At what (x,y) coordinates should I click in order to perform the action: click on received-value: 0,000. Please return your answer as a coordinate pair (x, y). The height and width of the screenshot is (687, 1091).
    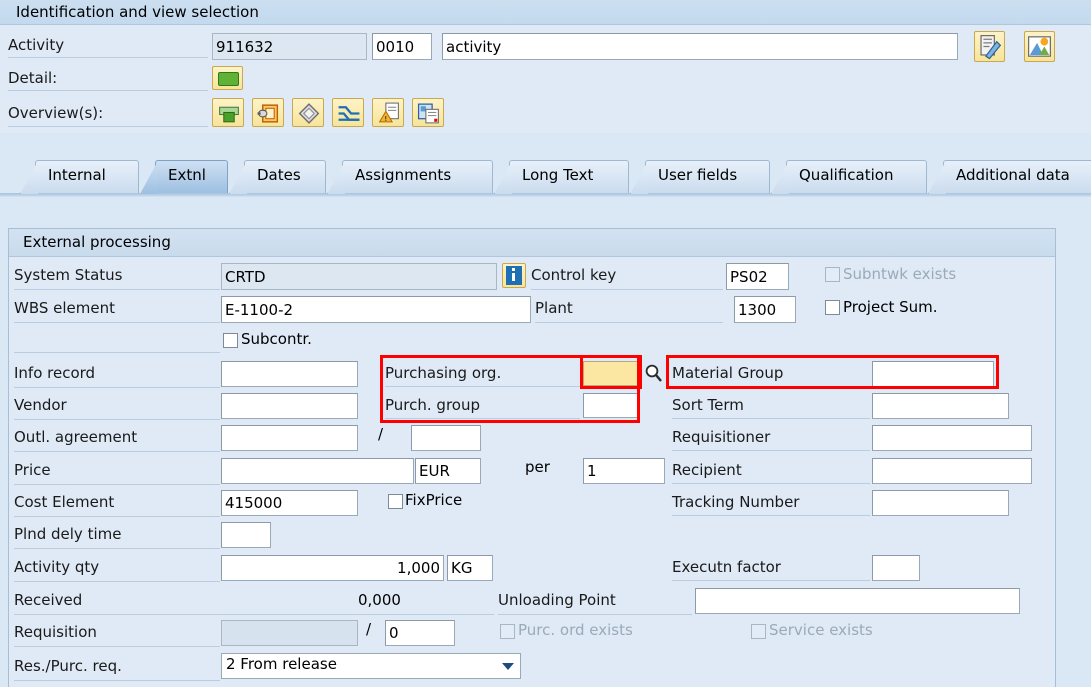
    Looking at the image, I should click on (379, 600).